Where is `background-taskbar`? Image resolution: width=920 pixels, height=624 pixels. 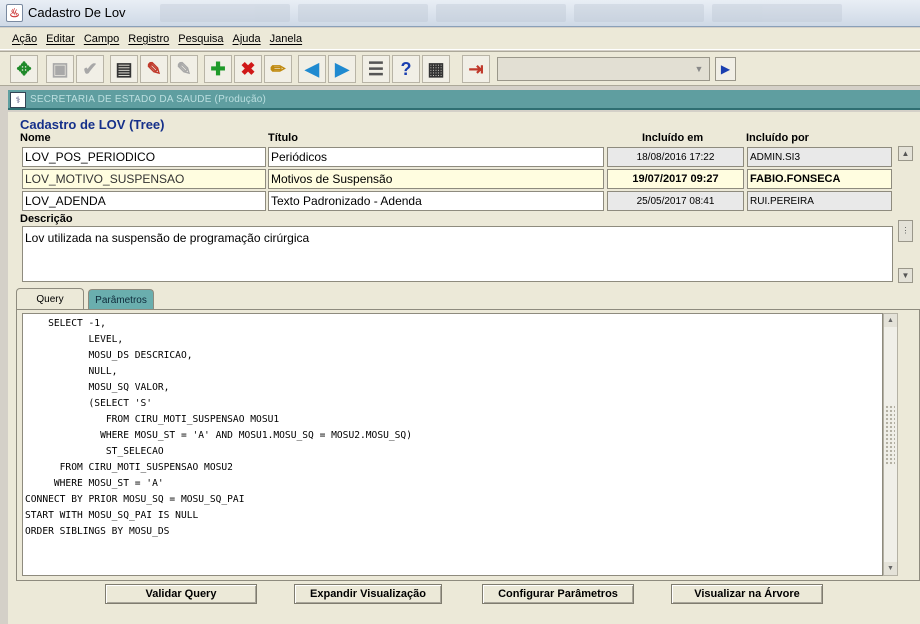 background-taskbar is located at coordinates (540, 14).